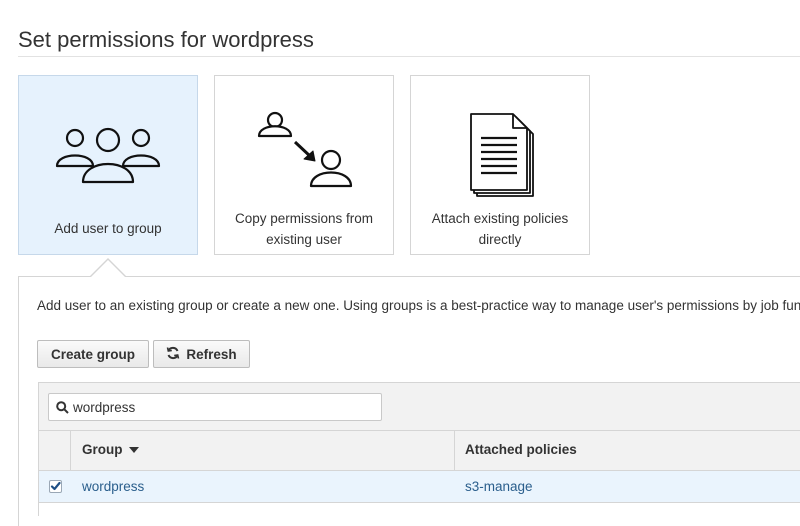  What do you see at coordinates (499, 486) in the screenshot?
I see `attached-policy-link: s3-manage` at bounding box center [499, 486].